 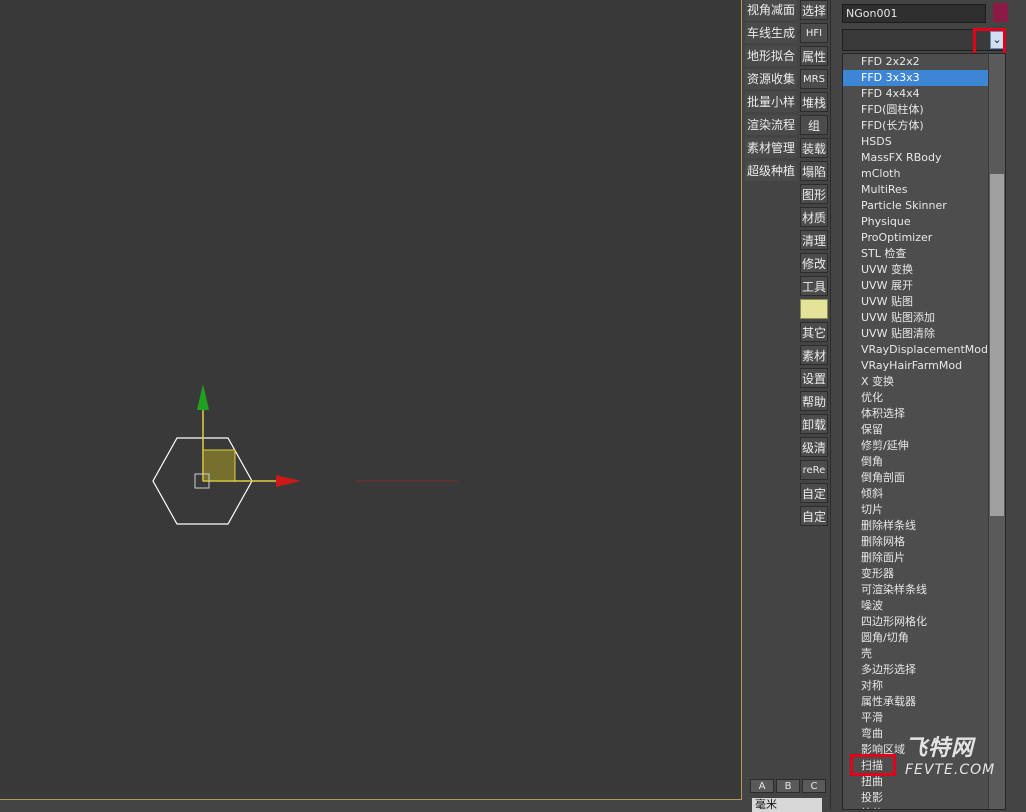 I want to click on material-button: 材质, so click(x=814, y=217).